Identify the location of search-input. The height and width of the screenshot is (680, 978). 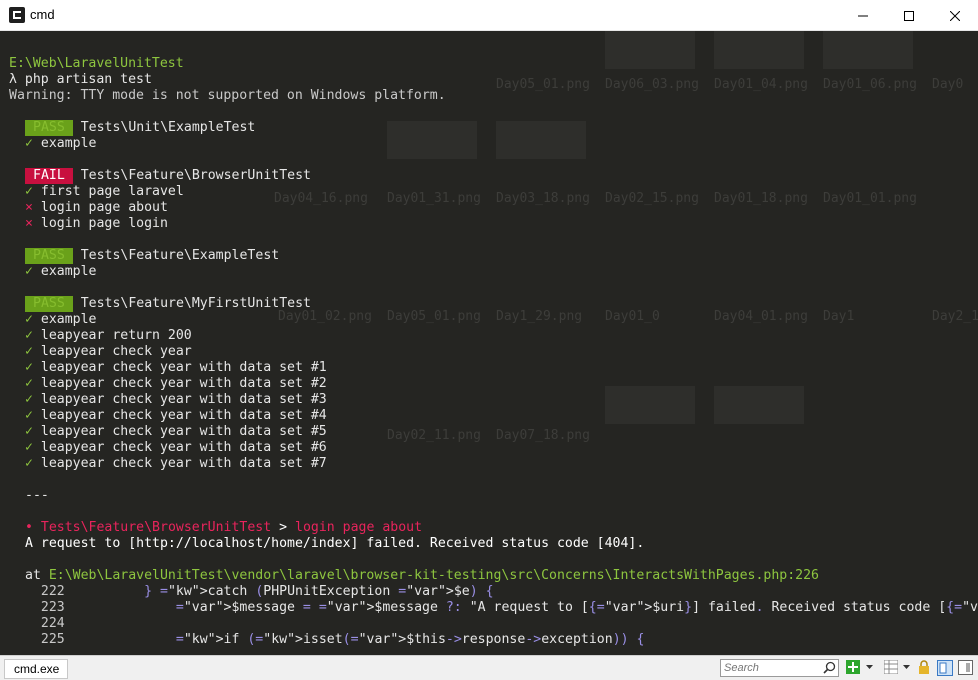
(773, 668).